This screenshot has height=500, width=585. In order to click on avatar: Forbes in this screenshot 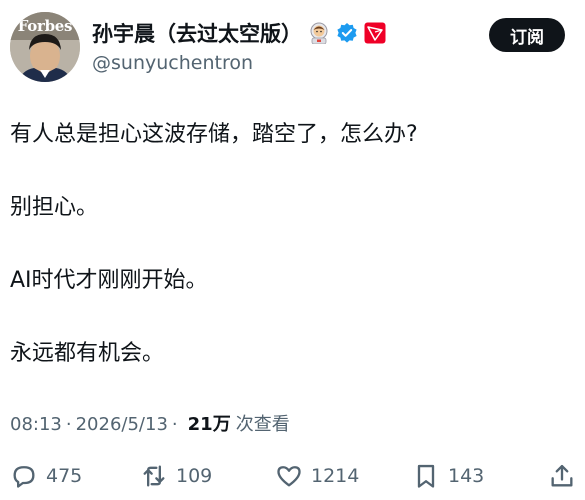, I will do `click(45, 47)`.